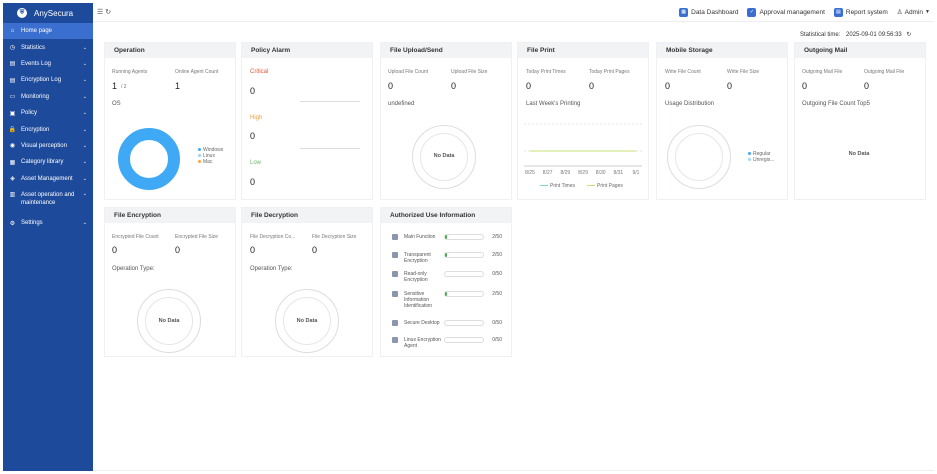 The height and width of the screenshot is (474, 937). Describe the element at coordinates (752, 12) in the screenshot. I see `approval-icon: ✓` at that location.